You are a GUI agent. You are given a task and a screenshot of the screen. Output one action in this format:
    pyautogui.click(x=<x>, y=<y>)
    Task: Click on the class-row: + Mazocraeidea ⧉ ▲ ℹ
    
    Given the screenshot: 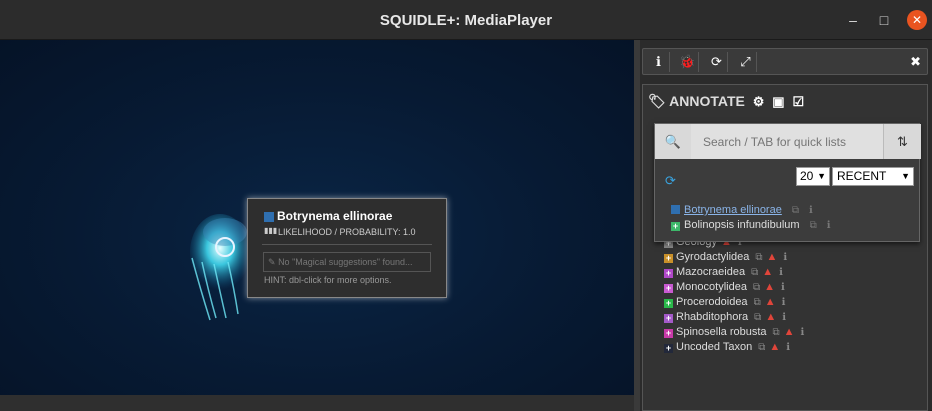 What is the action you would take?
    pyautogui.click(x=723, y=273)
    